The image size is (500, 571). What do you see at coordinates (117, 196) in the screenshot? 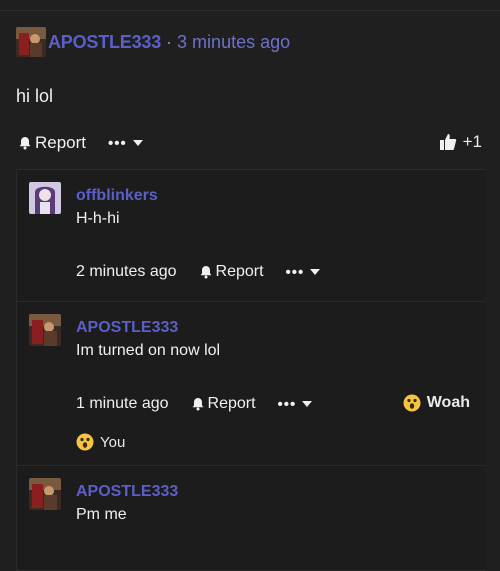
I see `reply-author-link: offblinkers` at bounding box center [117, 196].